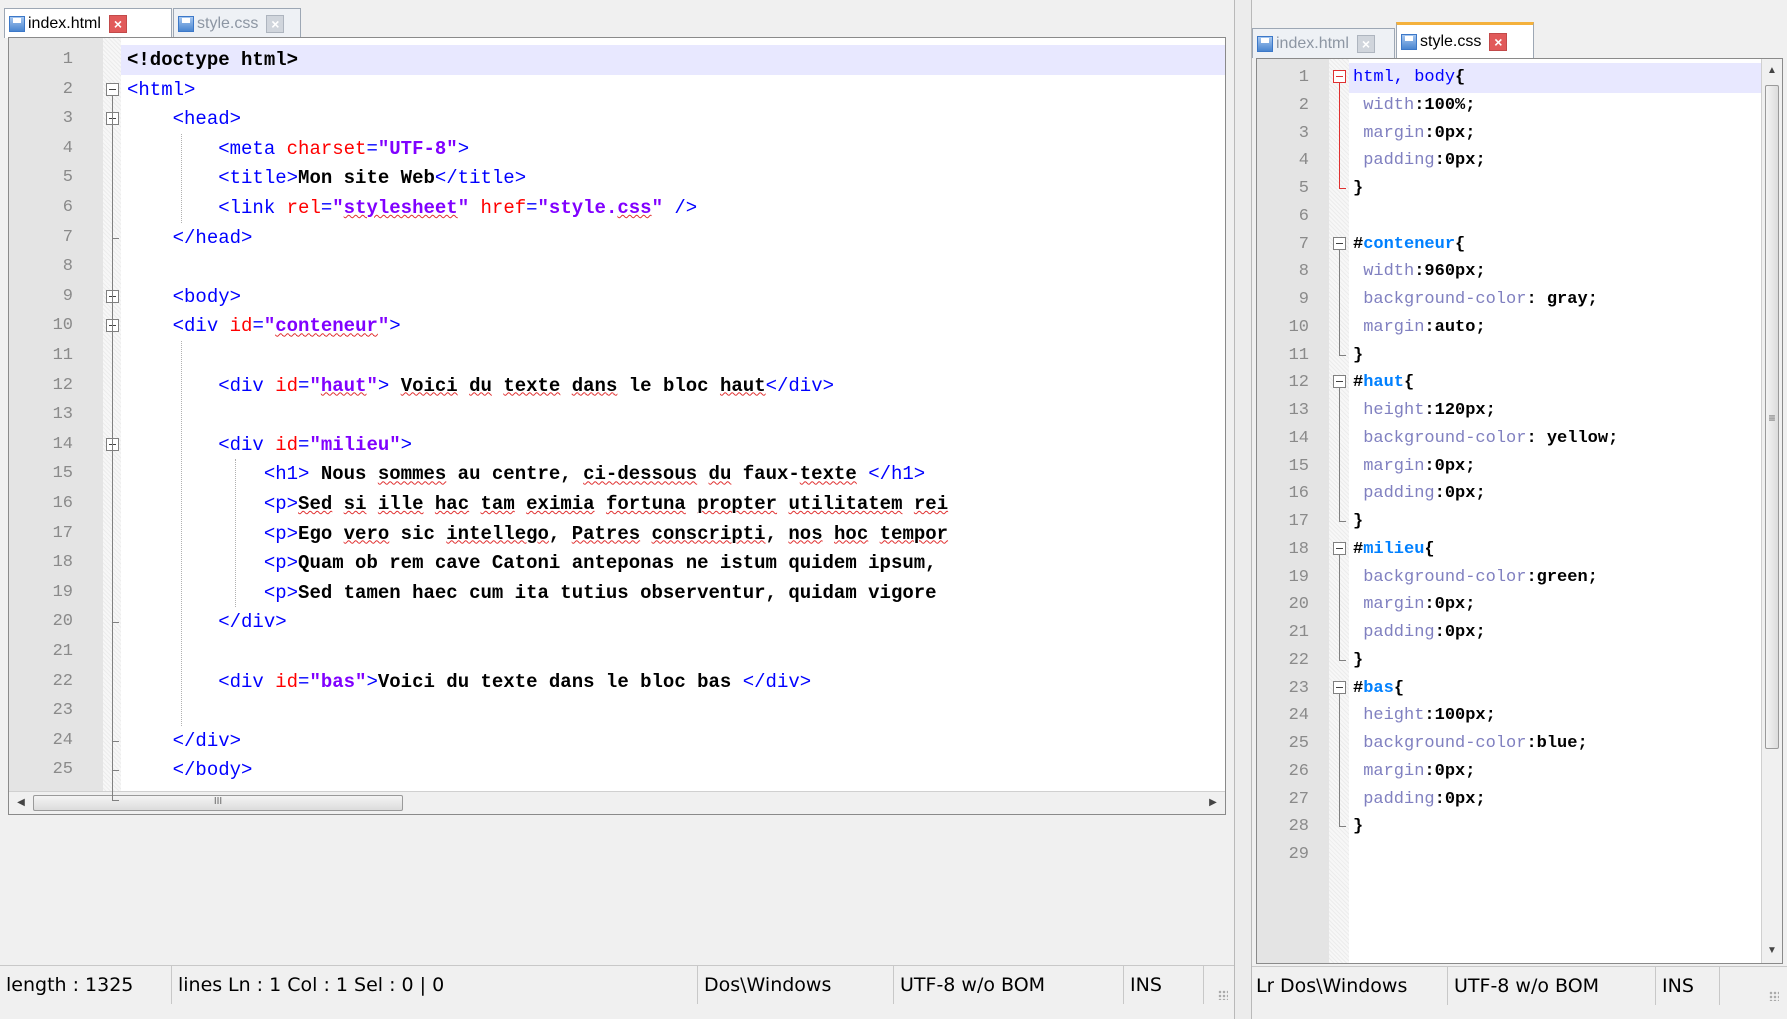  Describe the element at coordinates (1772, 71) in the screenshot. I see `scroll-up-icon: ▲` at that location.